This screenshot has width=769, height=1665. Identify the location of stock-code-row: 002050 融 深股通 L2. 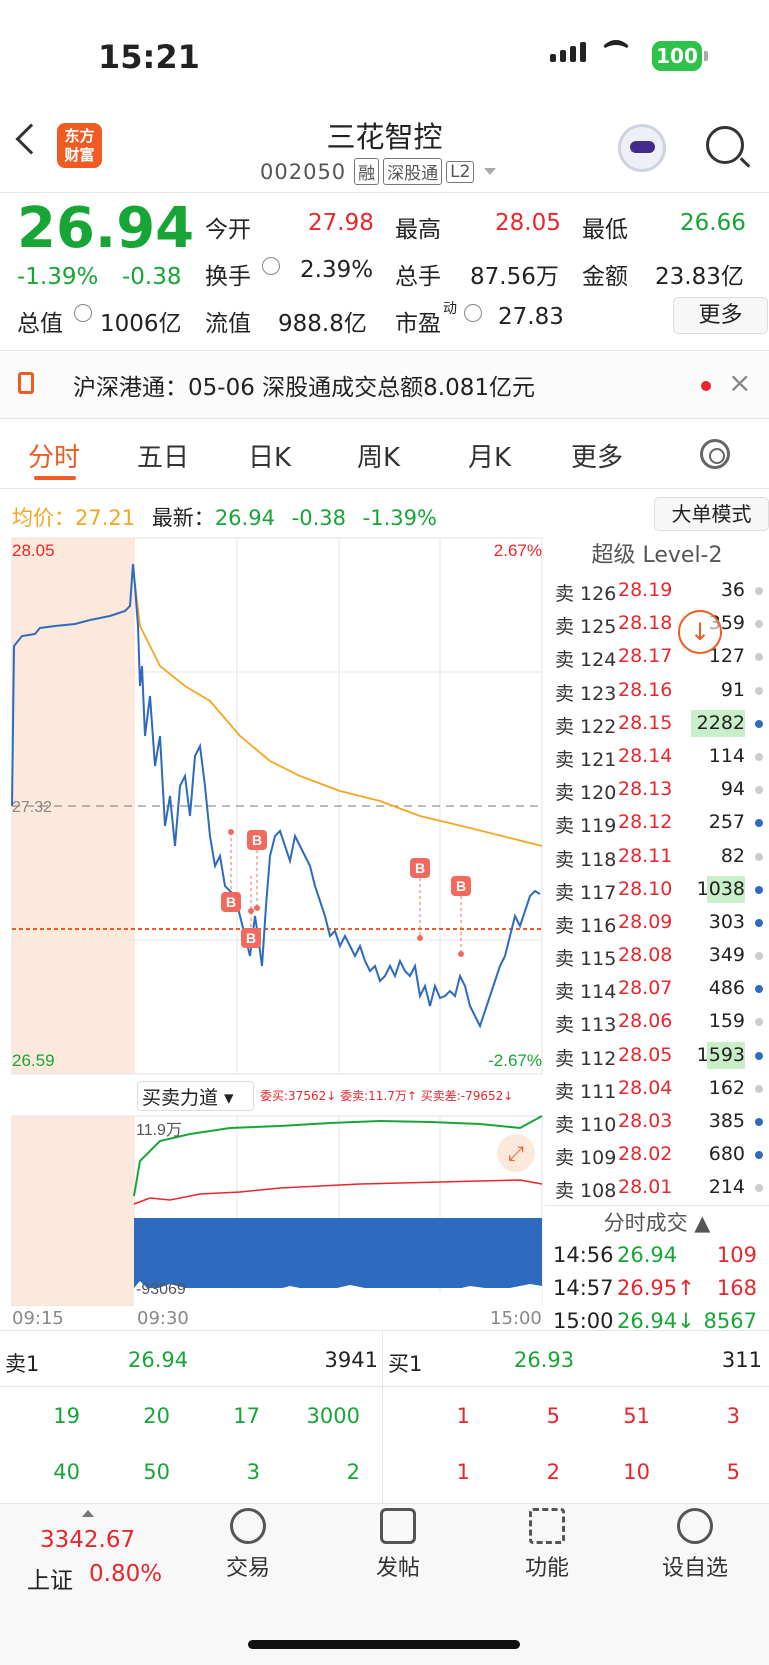
(378, 171).